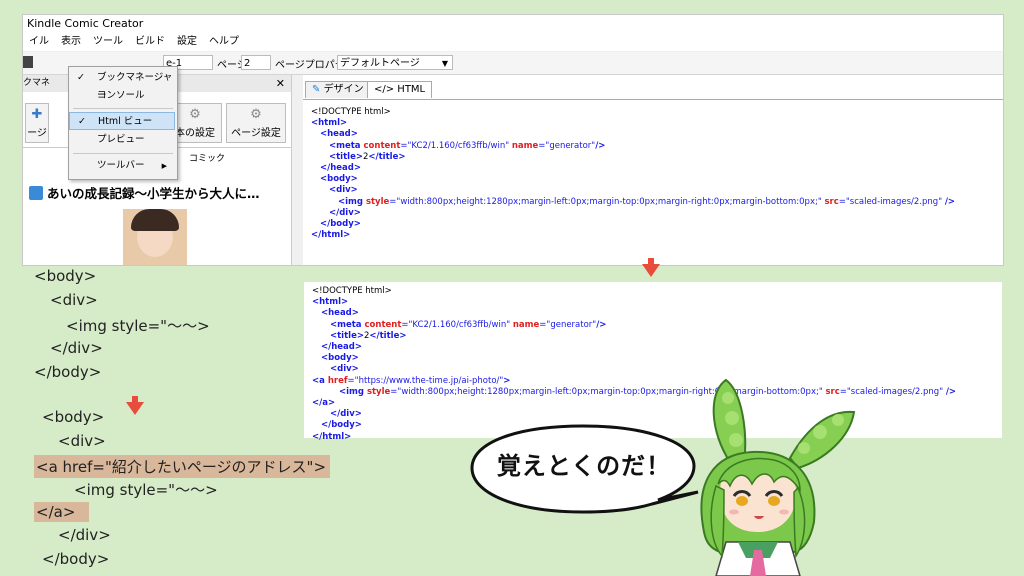 The image size is (1024, 576). I want to click on book-thumbnail, so click(155, 237).